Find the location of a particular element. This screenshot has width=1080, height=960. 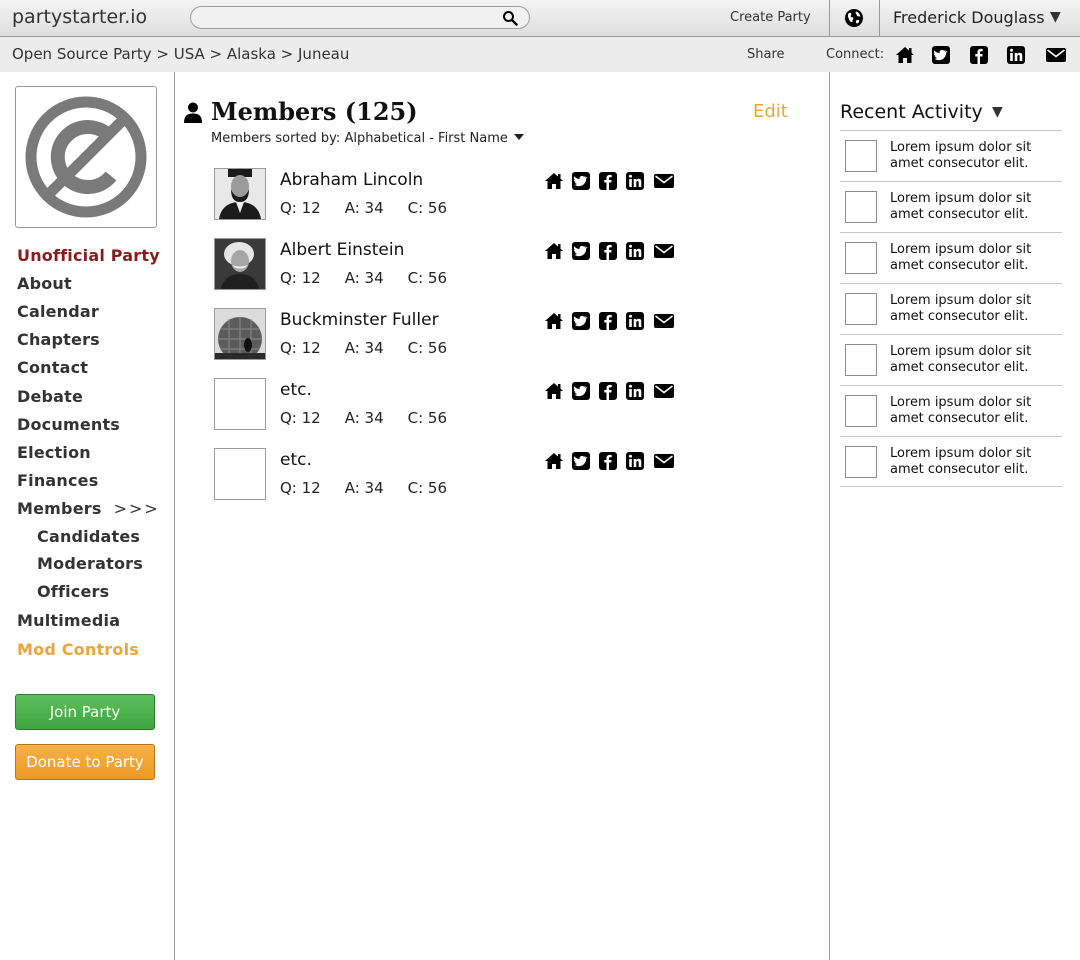

sidebar-item-chapters: Chapters is located at coordinates (58, 339).